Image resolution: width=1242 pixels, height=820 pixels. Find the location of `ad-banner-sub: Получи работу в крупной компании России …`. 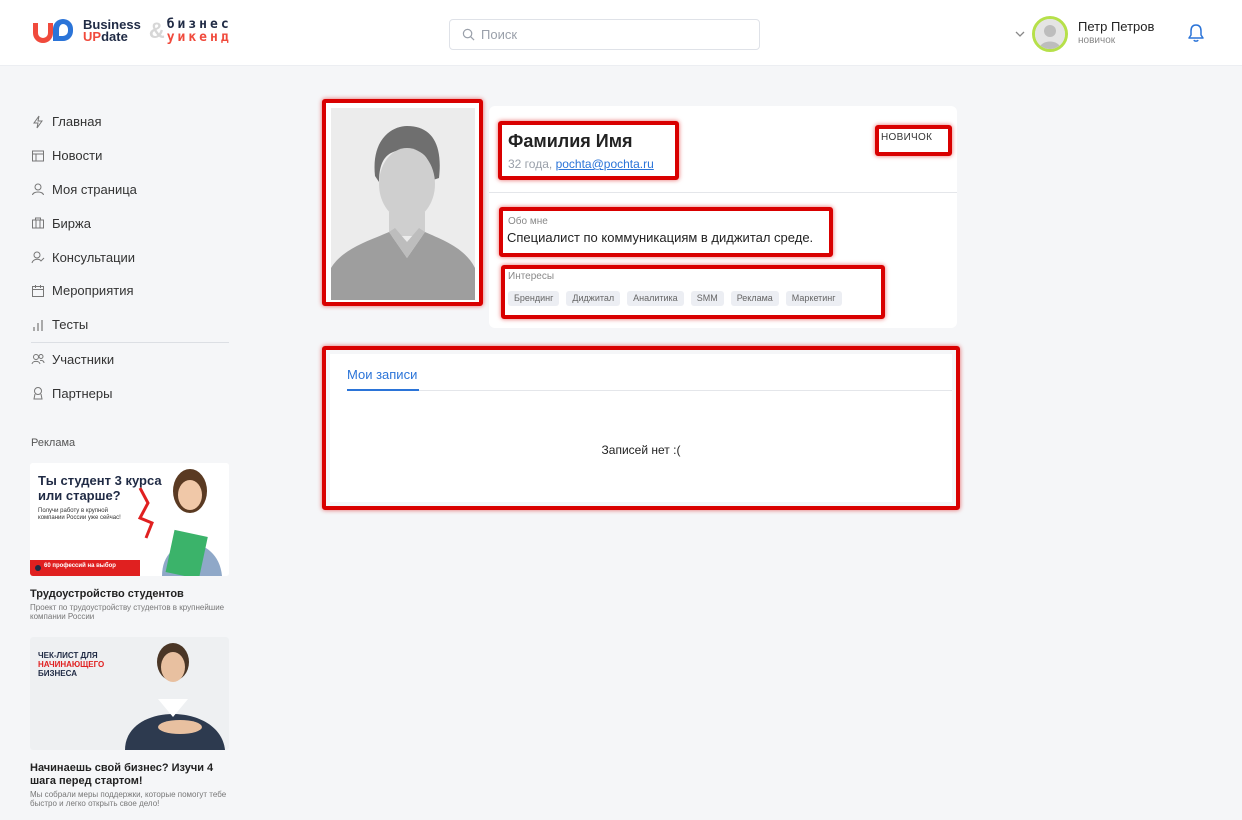

ad-banner-sub: Получи работу в крупной компании России … is located at coordinates (79, 514).